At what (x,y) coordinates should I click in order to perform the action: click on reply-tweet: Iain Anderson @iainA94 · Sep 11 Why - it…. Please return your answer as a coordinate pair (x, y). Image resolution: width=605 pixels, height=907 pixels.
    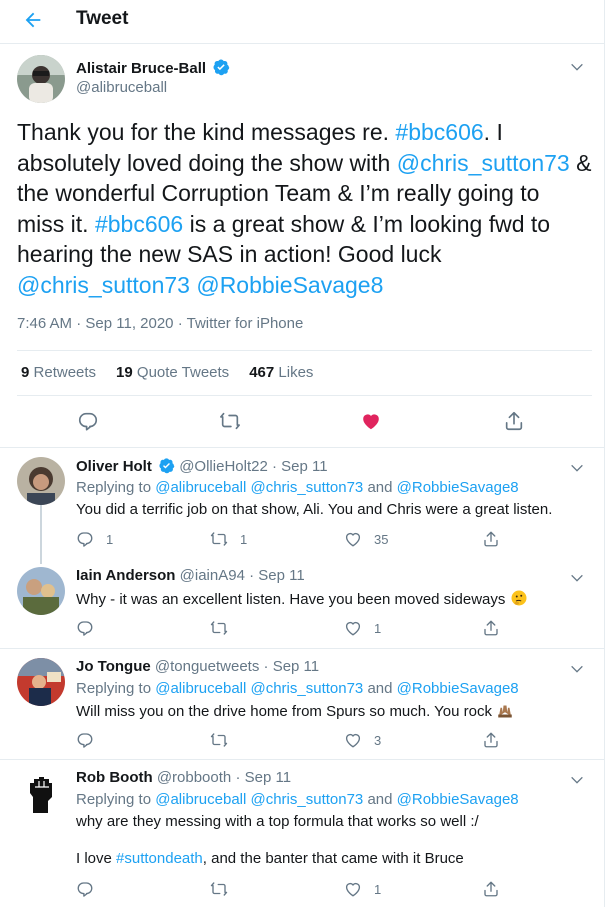
    Looking at the image, I should click on (302, 603).